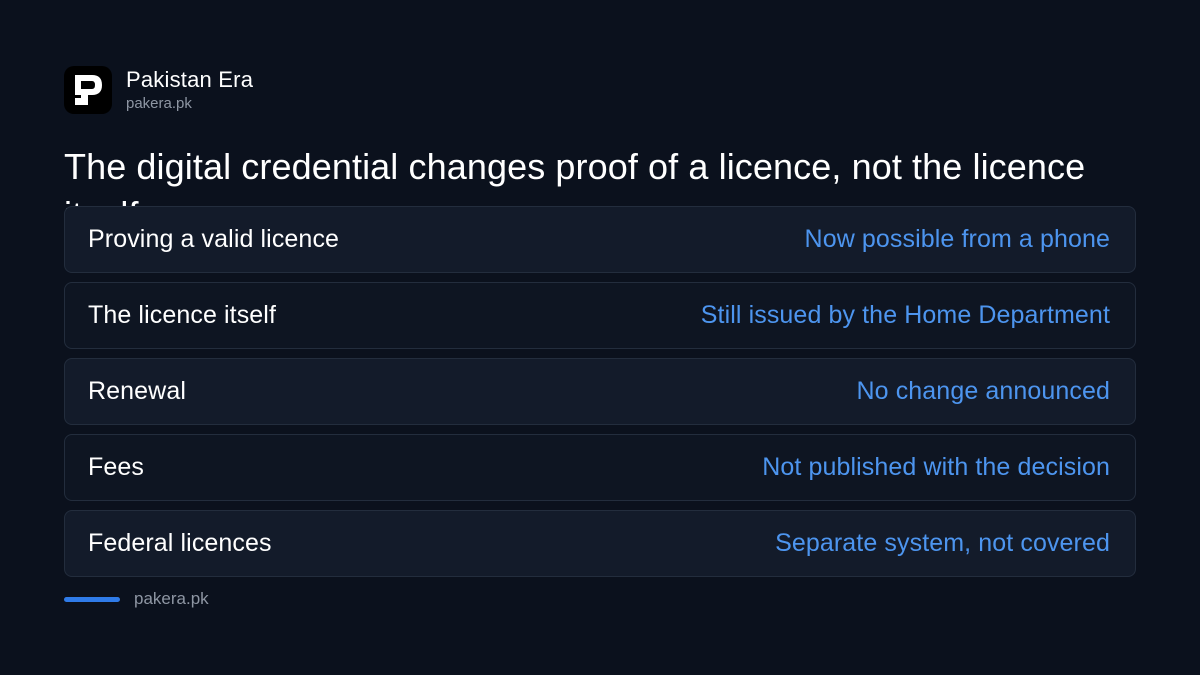  Describe the element at coordinates (600, 391) in the screenshot. I see `comparison-row: Renewal No change announced` at that location.